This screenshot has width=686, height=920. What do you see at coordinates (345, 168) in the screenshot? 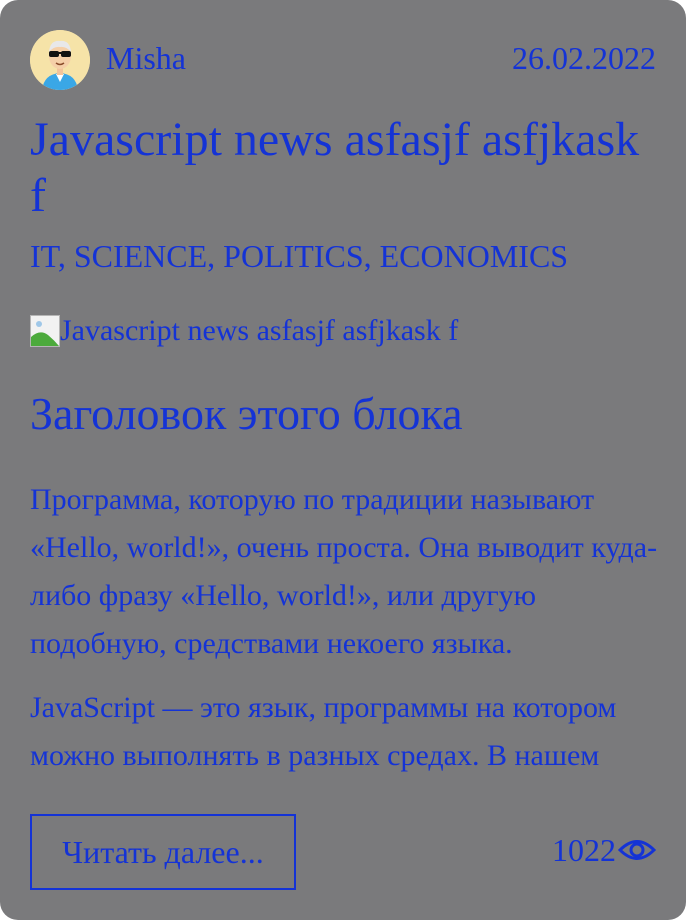
I see `post-title: Javascript news asfasjf asfjkask f` at bounding box center [345, 168].